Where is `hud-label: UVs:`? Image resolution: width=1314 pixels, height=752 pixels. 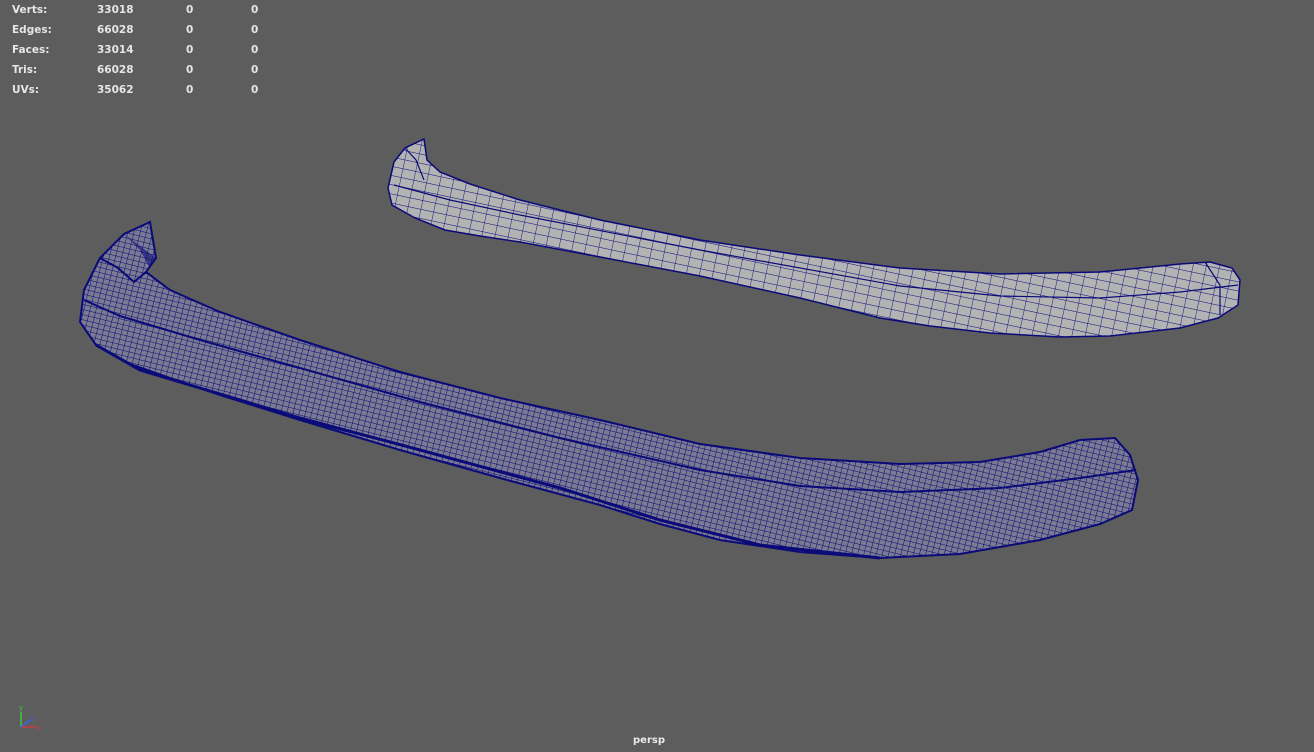 hud-label: UVs: is located at coordinates (26, 90).